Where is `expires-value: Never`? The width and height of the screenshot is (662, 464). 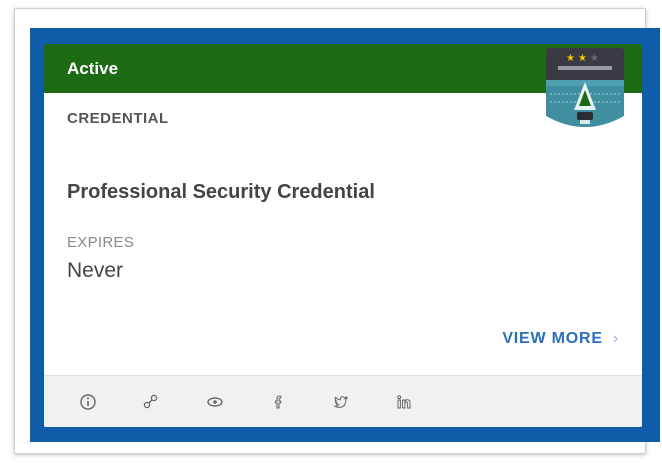
expires-value: Never is located at coordinates (95, 270).